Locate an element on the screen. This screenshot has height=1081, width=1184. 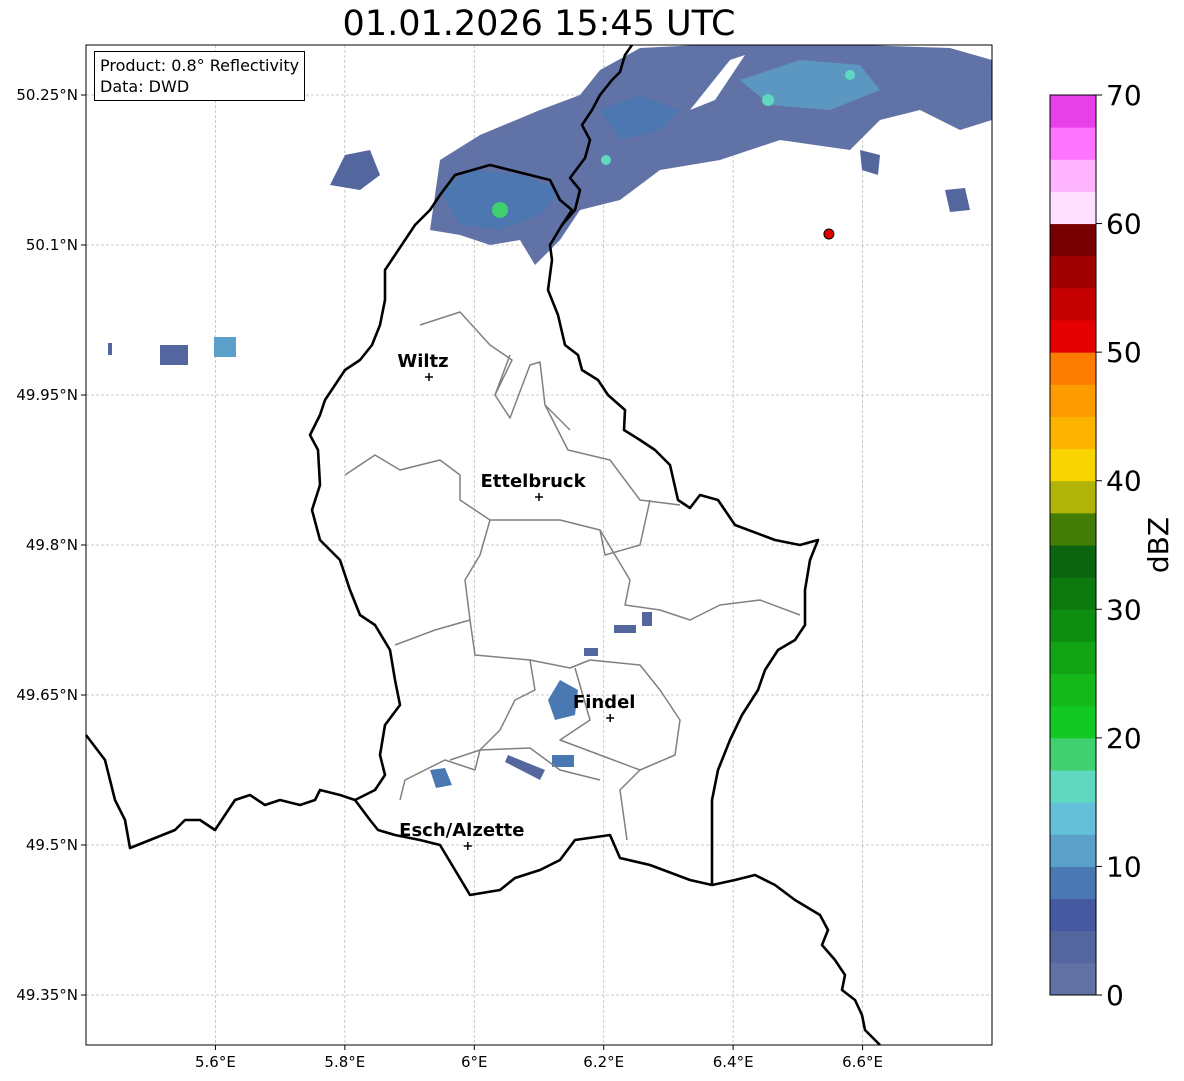
colorbar-tick-label: 30 is located at coordinates (1124, 609).